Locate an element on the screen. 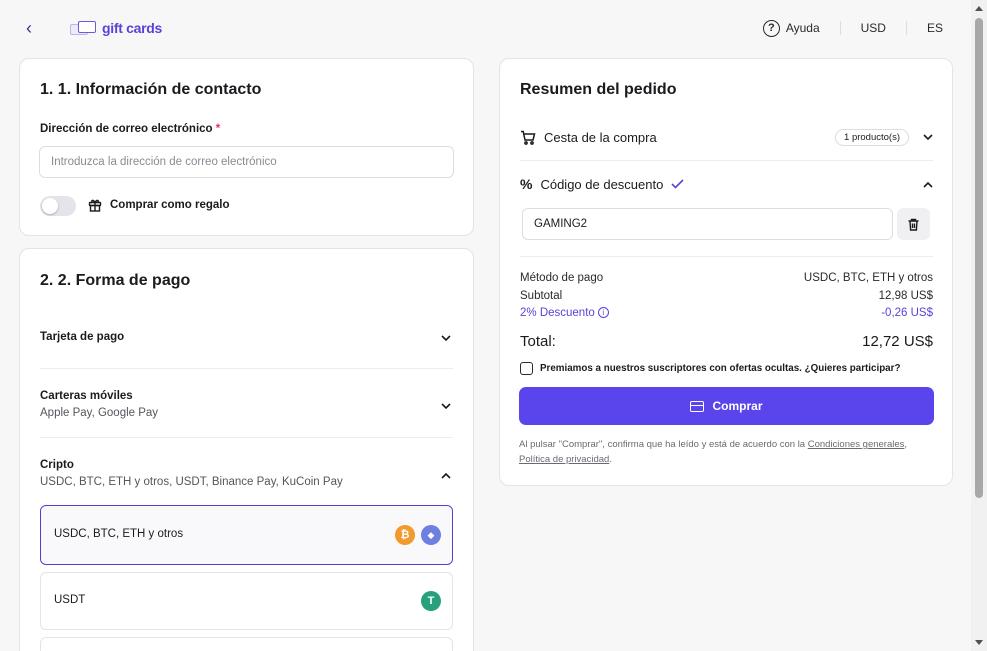 The width and height of the screenshot is (987, 651). logo: gift cards is located at coordinates (116, 28).